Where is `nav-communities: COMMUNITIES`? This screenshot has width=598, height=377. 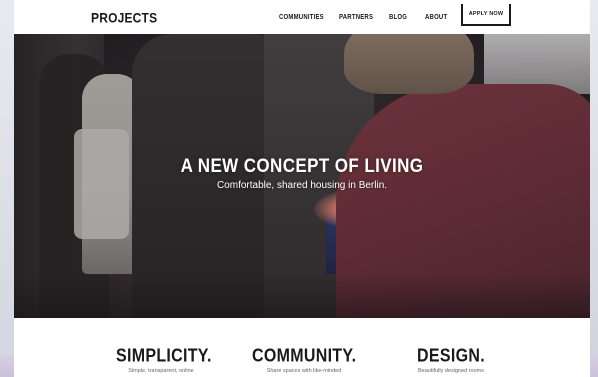
nav-communities: COMMUNITIES is located at coordinates (301, 17).